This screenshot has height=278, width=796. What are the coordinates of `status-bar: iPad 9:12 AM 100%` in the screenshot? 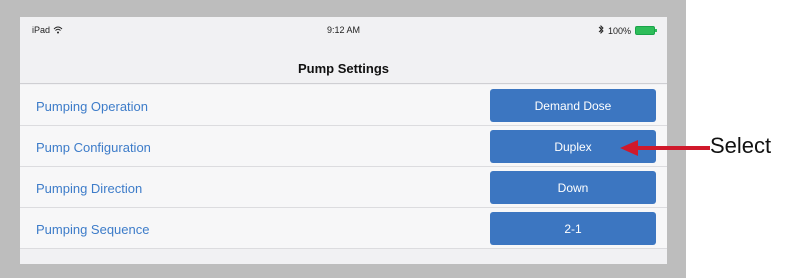 It's located at (343, 28).